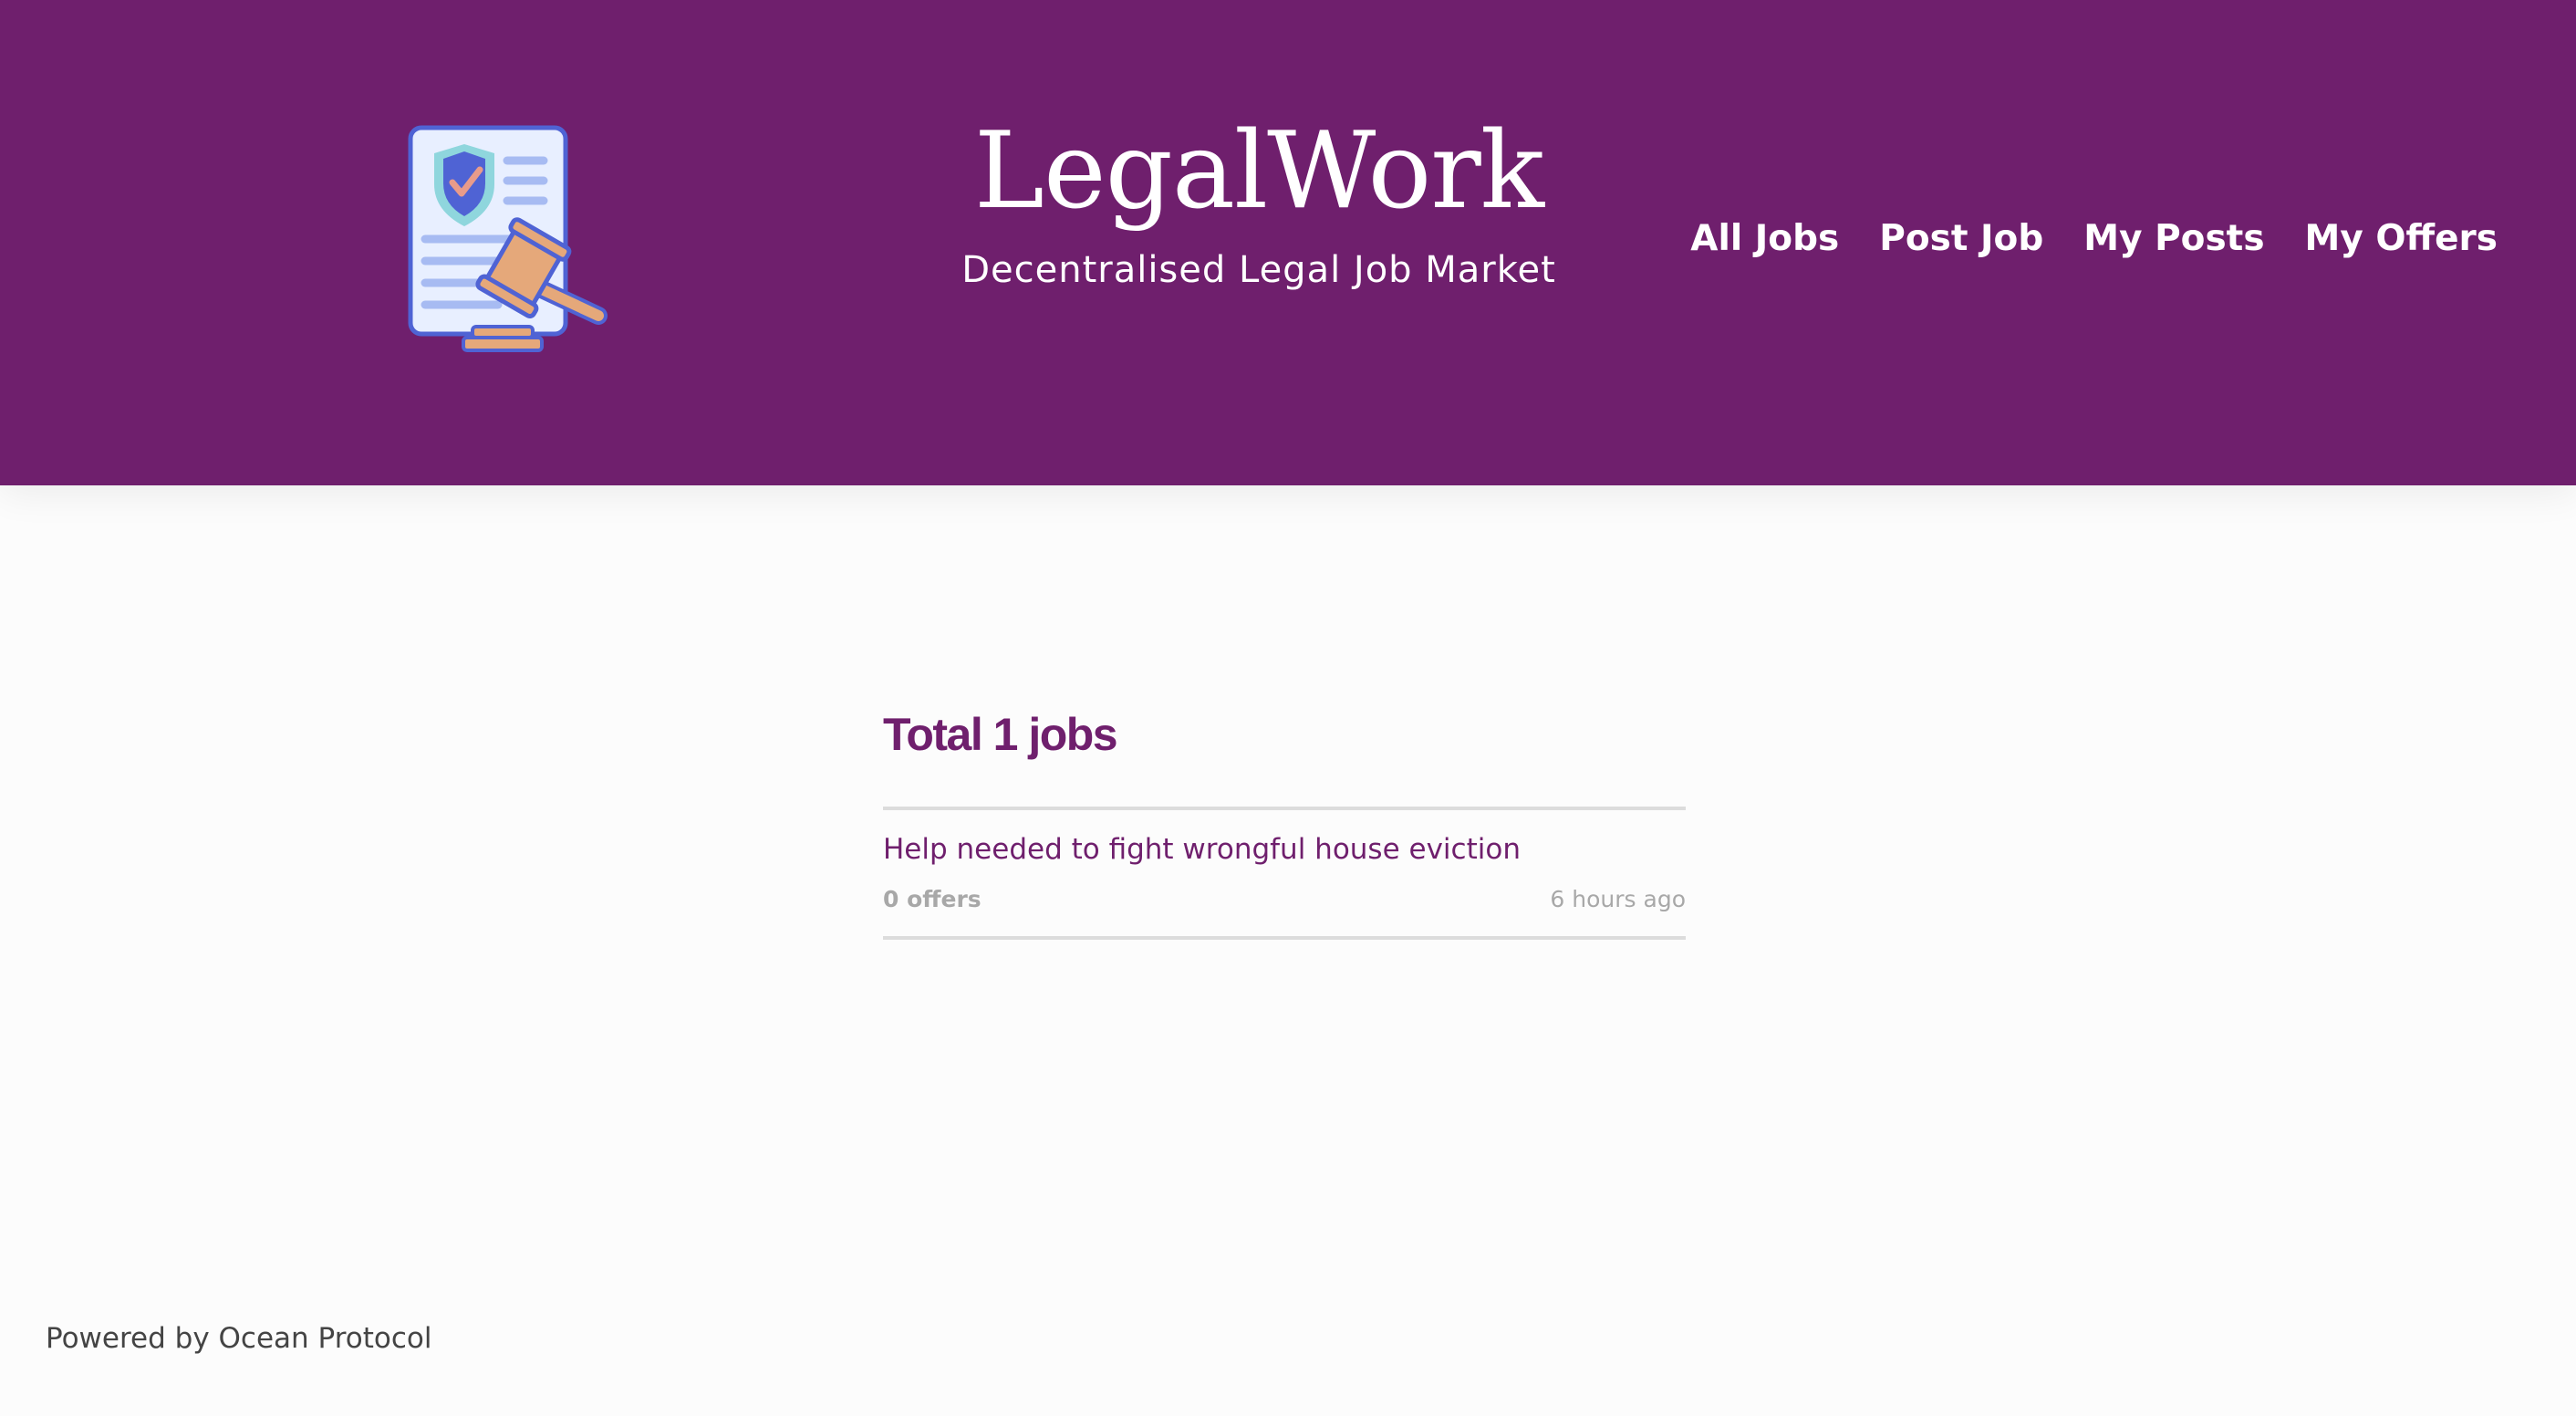 This screenshot has width=2576, height=1416. What do you see at coordinates (1961, 239) in the screenshot?
I see `nav-post-job: Post Job` at bounding box center [1961, 239].